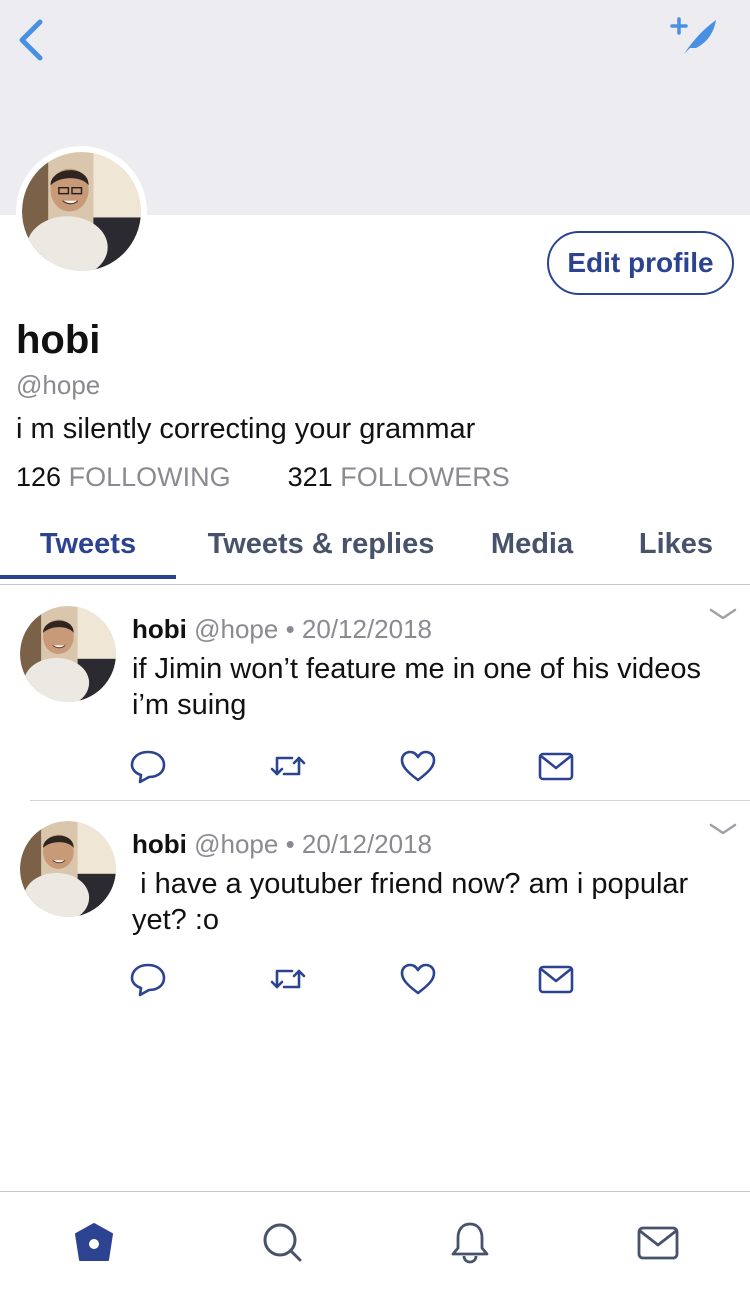  I want to click on search-icon, so click(282, 1242).